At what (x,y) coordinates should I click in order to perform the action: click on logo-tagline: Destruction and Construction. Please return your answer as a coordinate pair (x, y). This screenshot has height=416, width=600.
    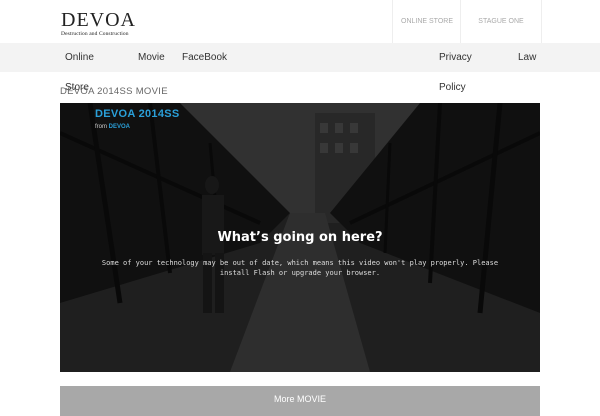
    Looking at the image, I should click on (95, 34).